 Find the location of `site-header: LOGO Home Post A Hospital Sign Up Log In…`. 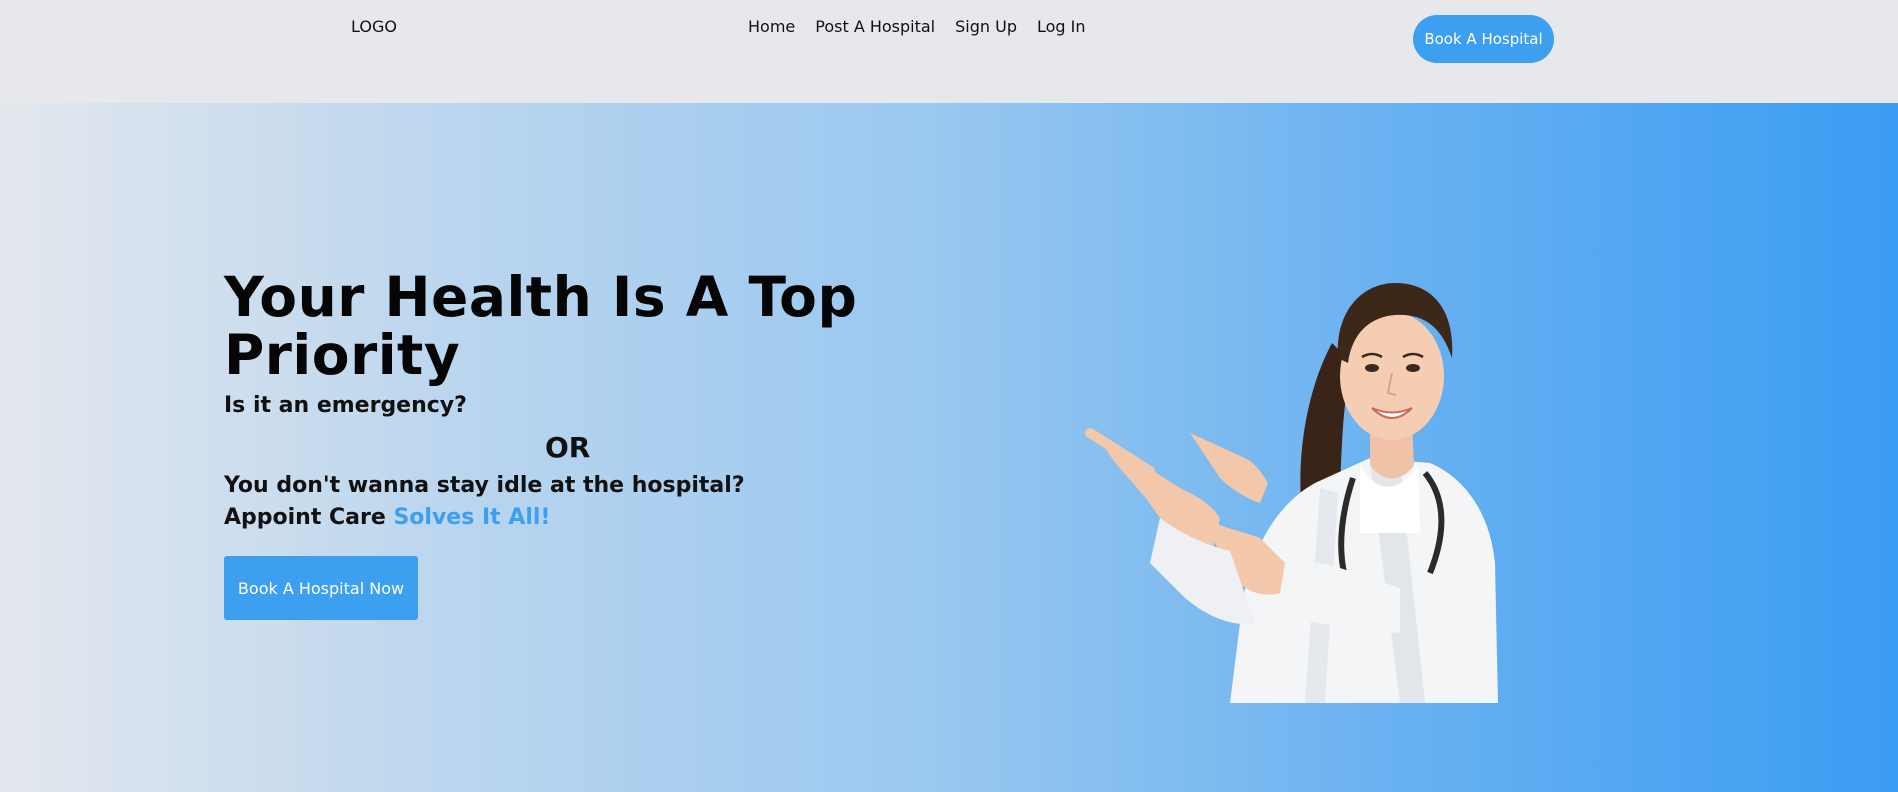

site-header: LOGO Home Post A Hospital Sign Up Log In… is located at coordinates (949, 51).